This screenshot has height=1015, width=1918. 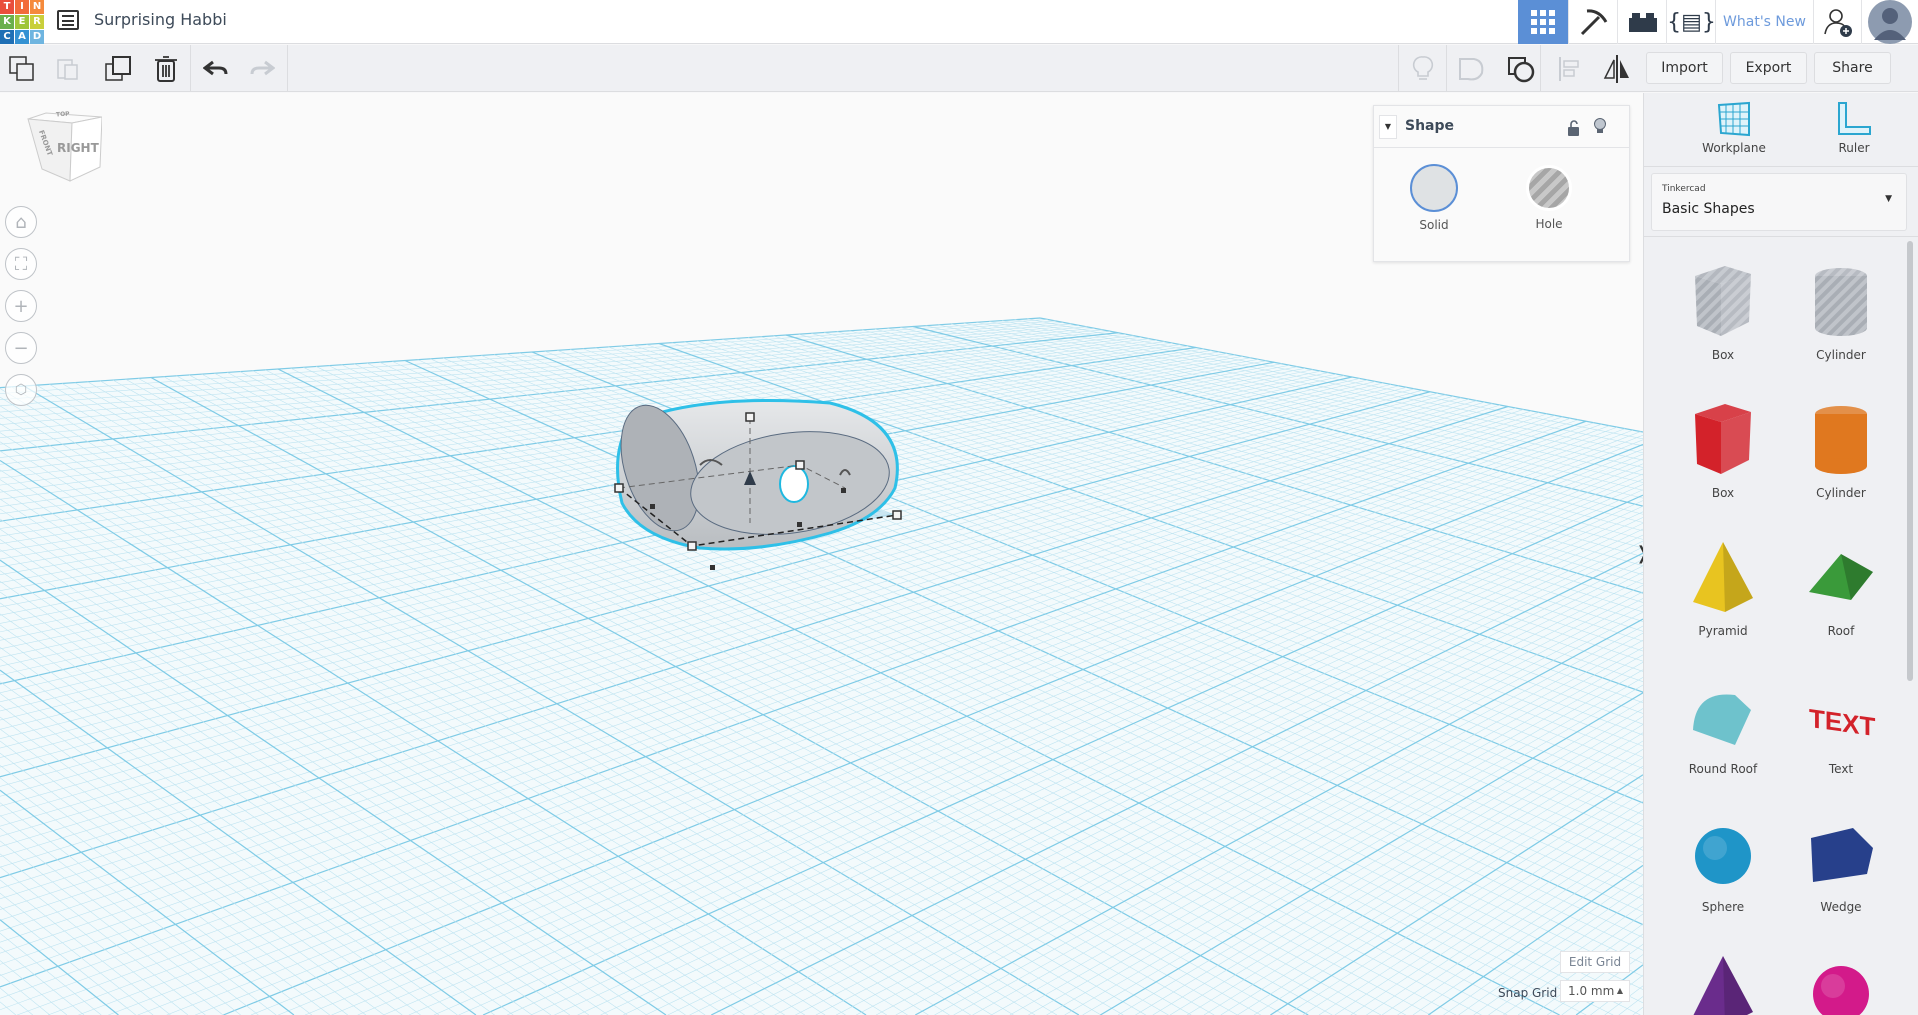 I want to click on svg-text: TEXT, so click(x=1842, y=722).